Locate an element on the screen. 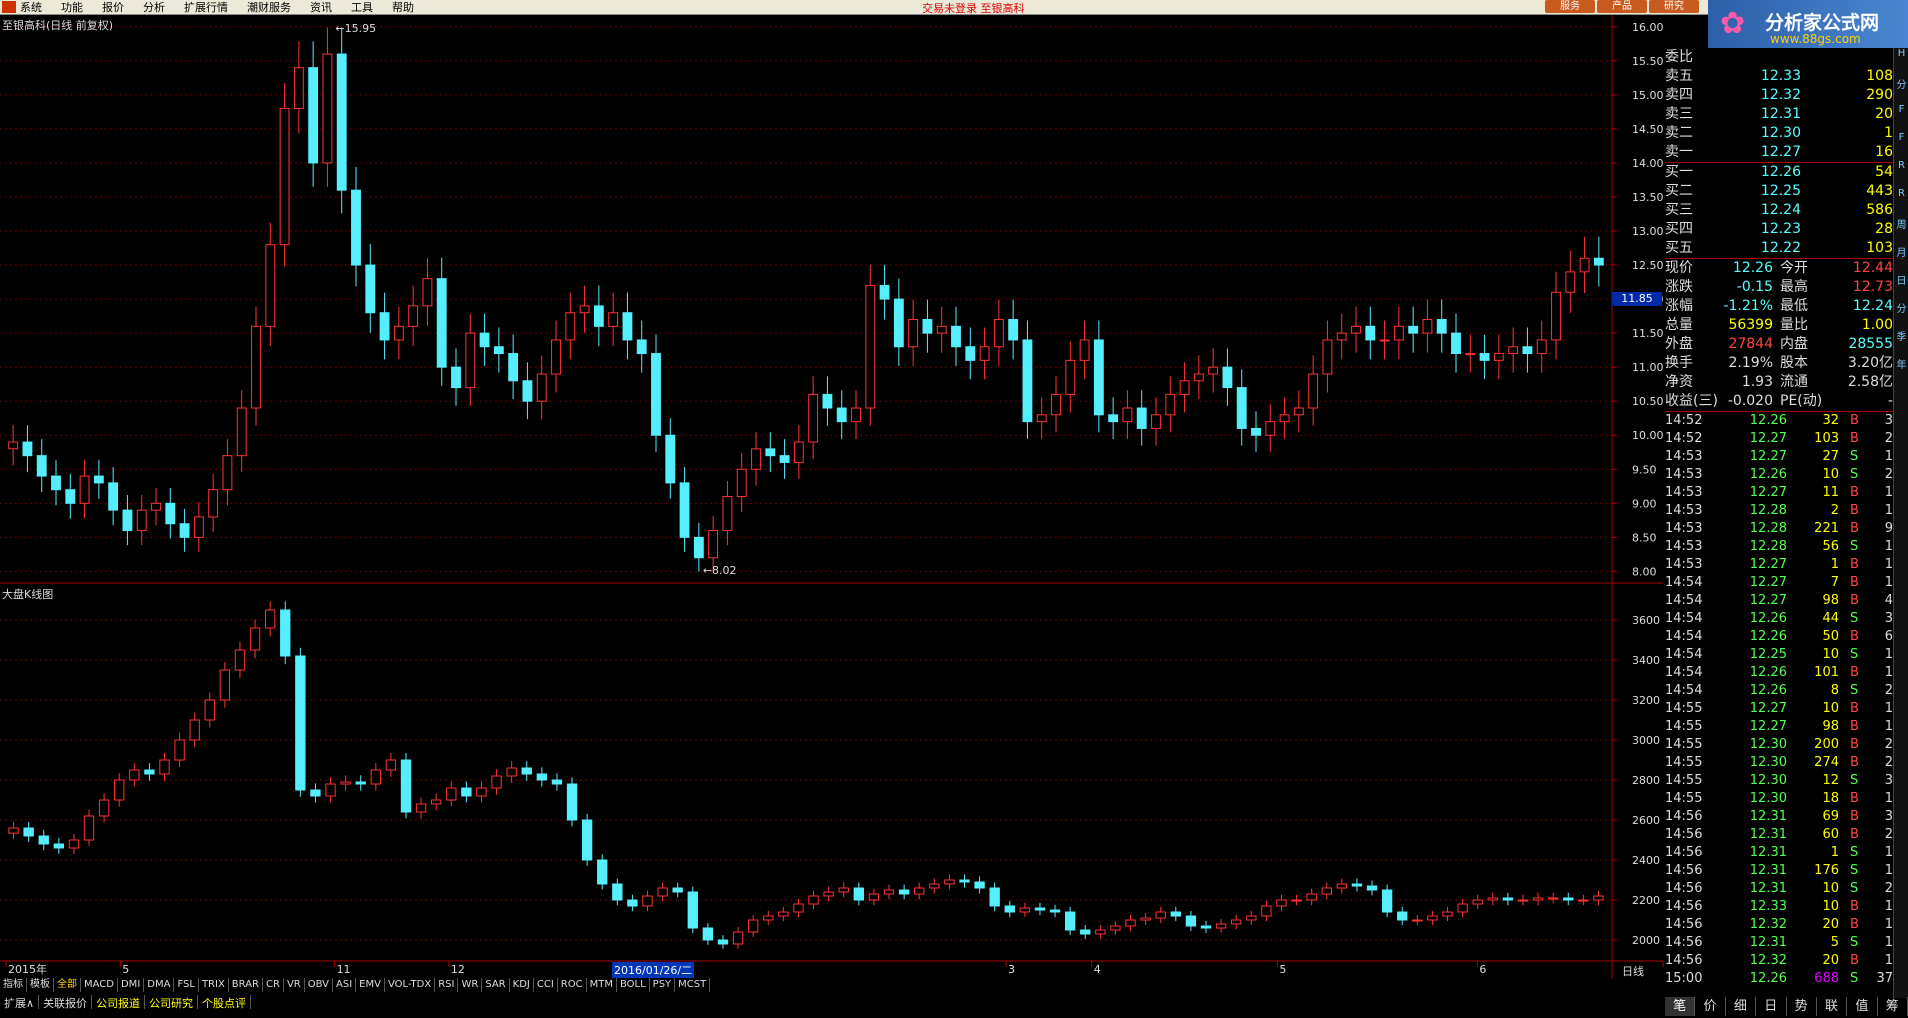  tick-row: 14:54 12.26 50 B 6 is located at coordinates (1779, 637).